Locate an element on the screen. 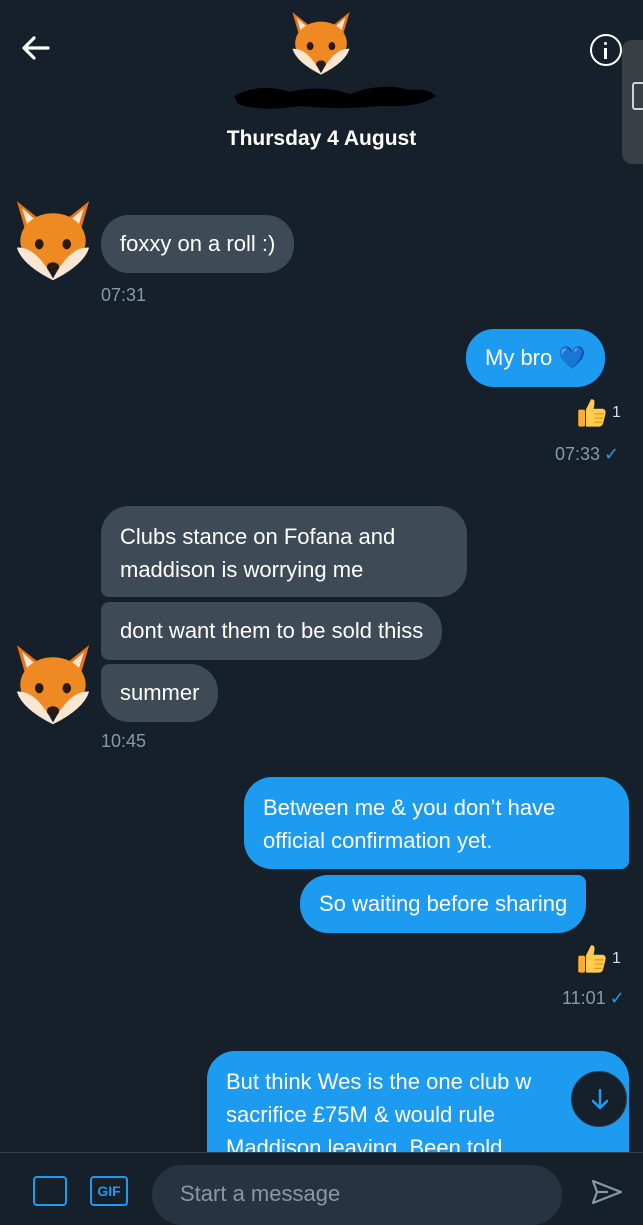  message-text: So waiting before sharing is located at coordinates (443, 903).